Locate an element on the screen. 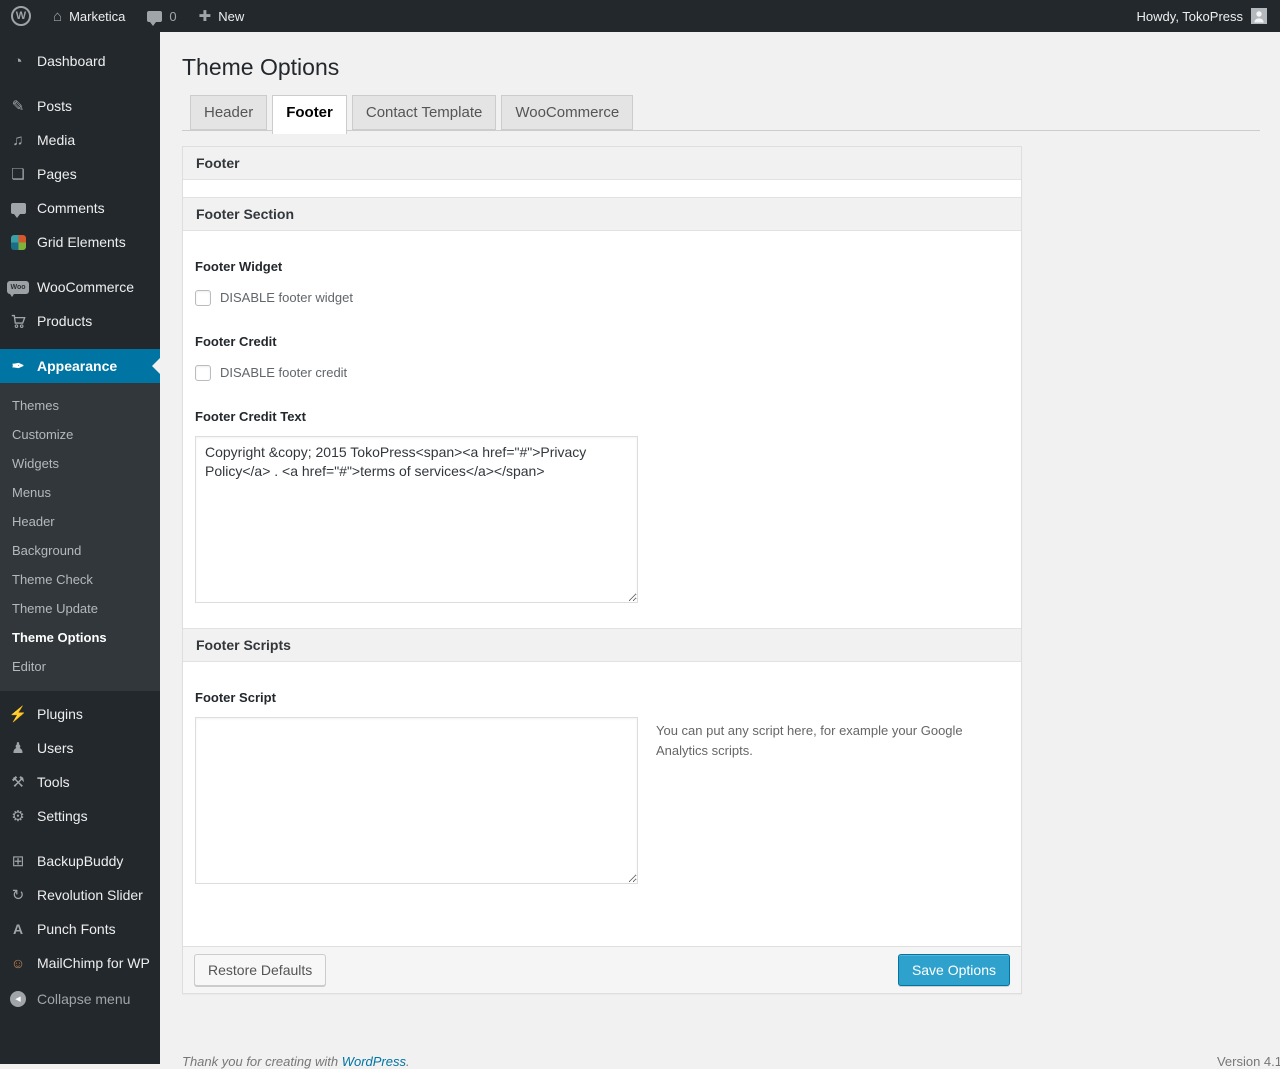 This screenshot has width=1280, height=1069. submenu-item-menus: Menus is located at coordinates (80, 492).